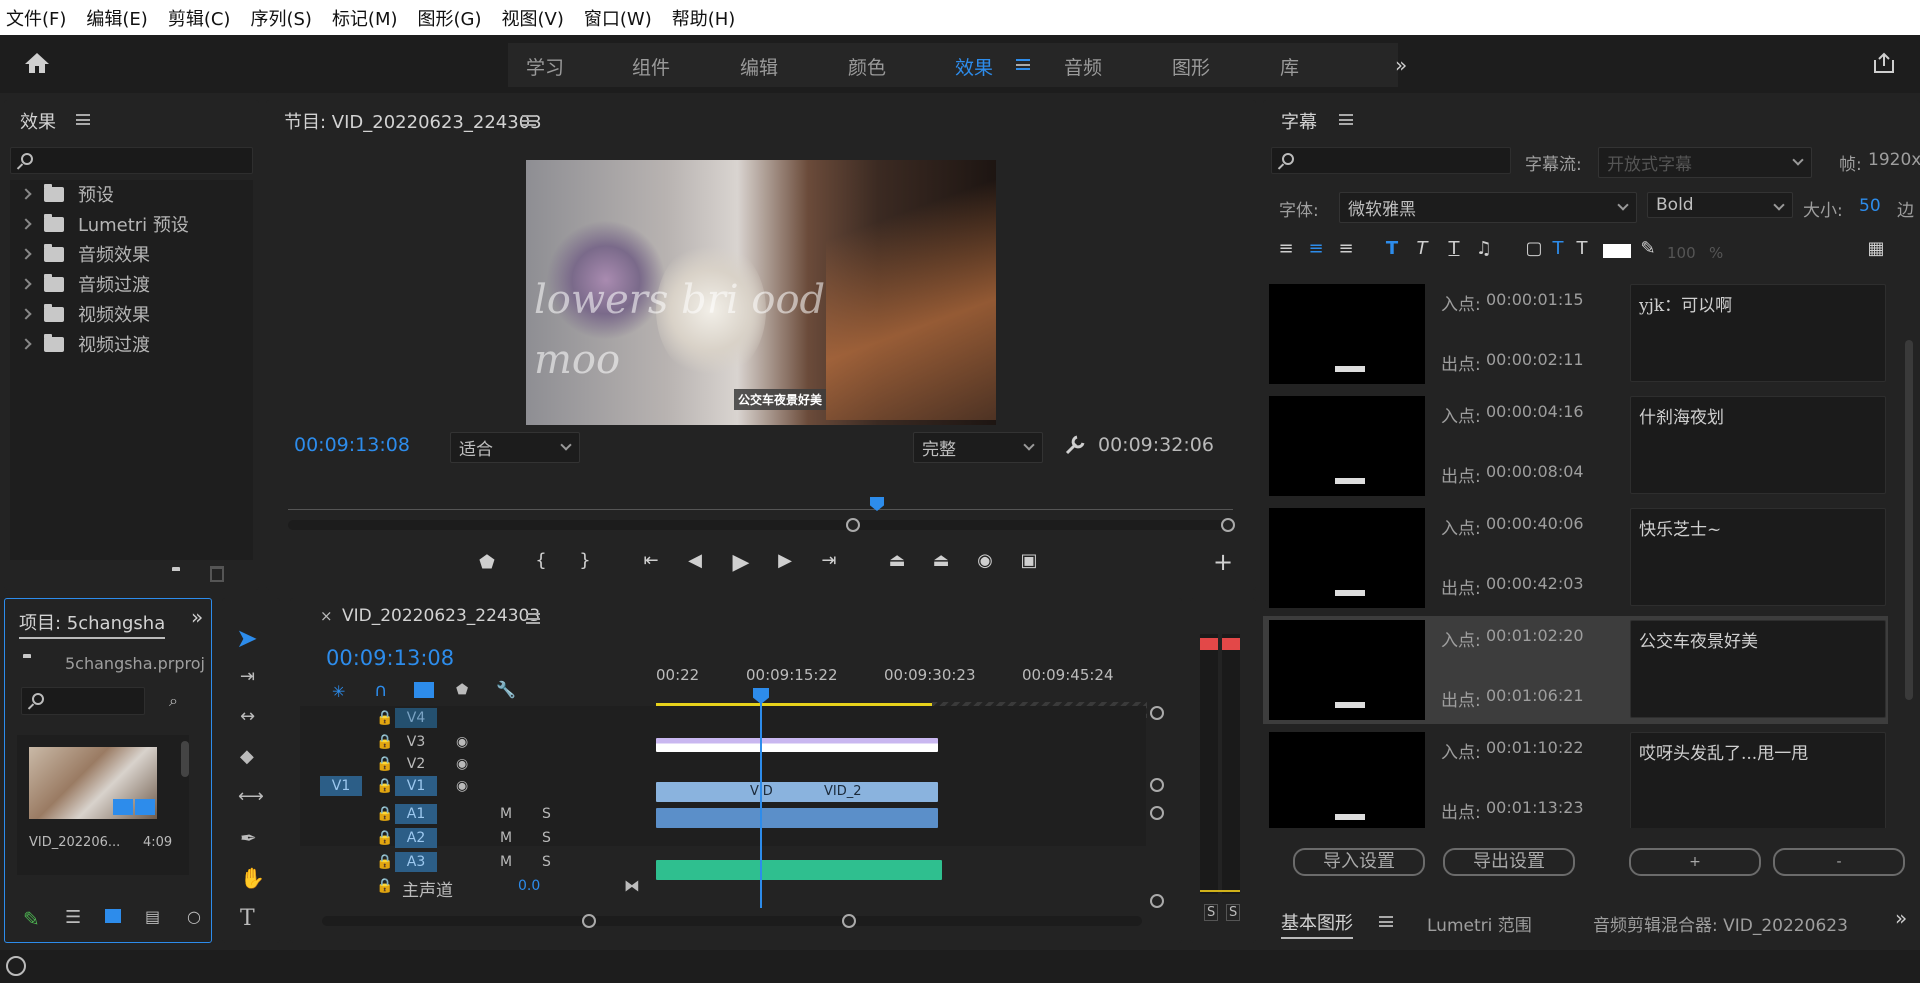  What do you see at coordinates (199, 18) in the screenshot?
I see `menu-clip: 剪辑(C)` at bounding box center [199, 18].